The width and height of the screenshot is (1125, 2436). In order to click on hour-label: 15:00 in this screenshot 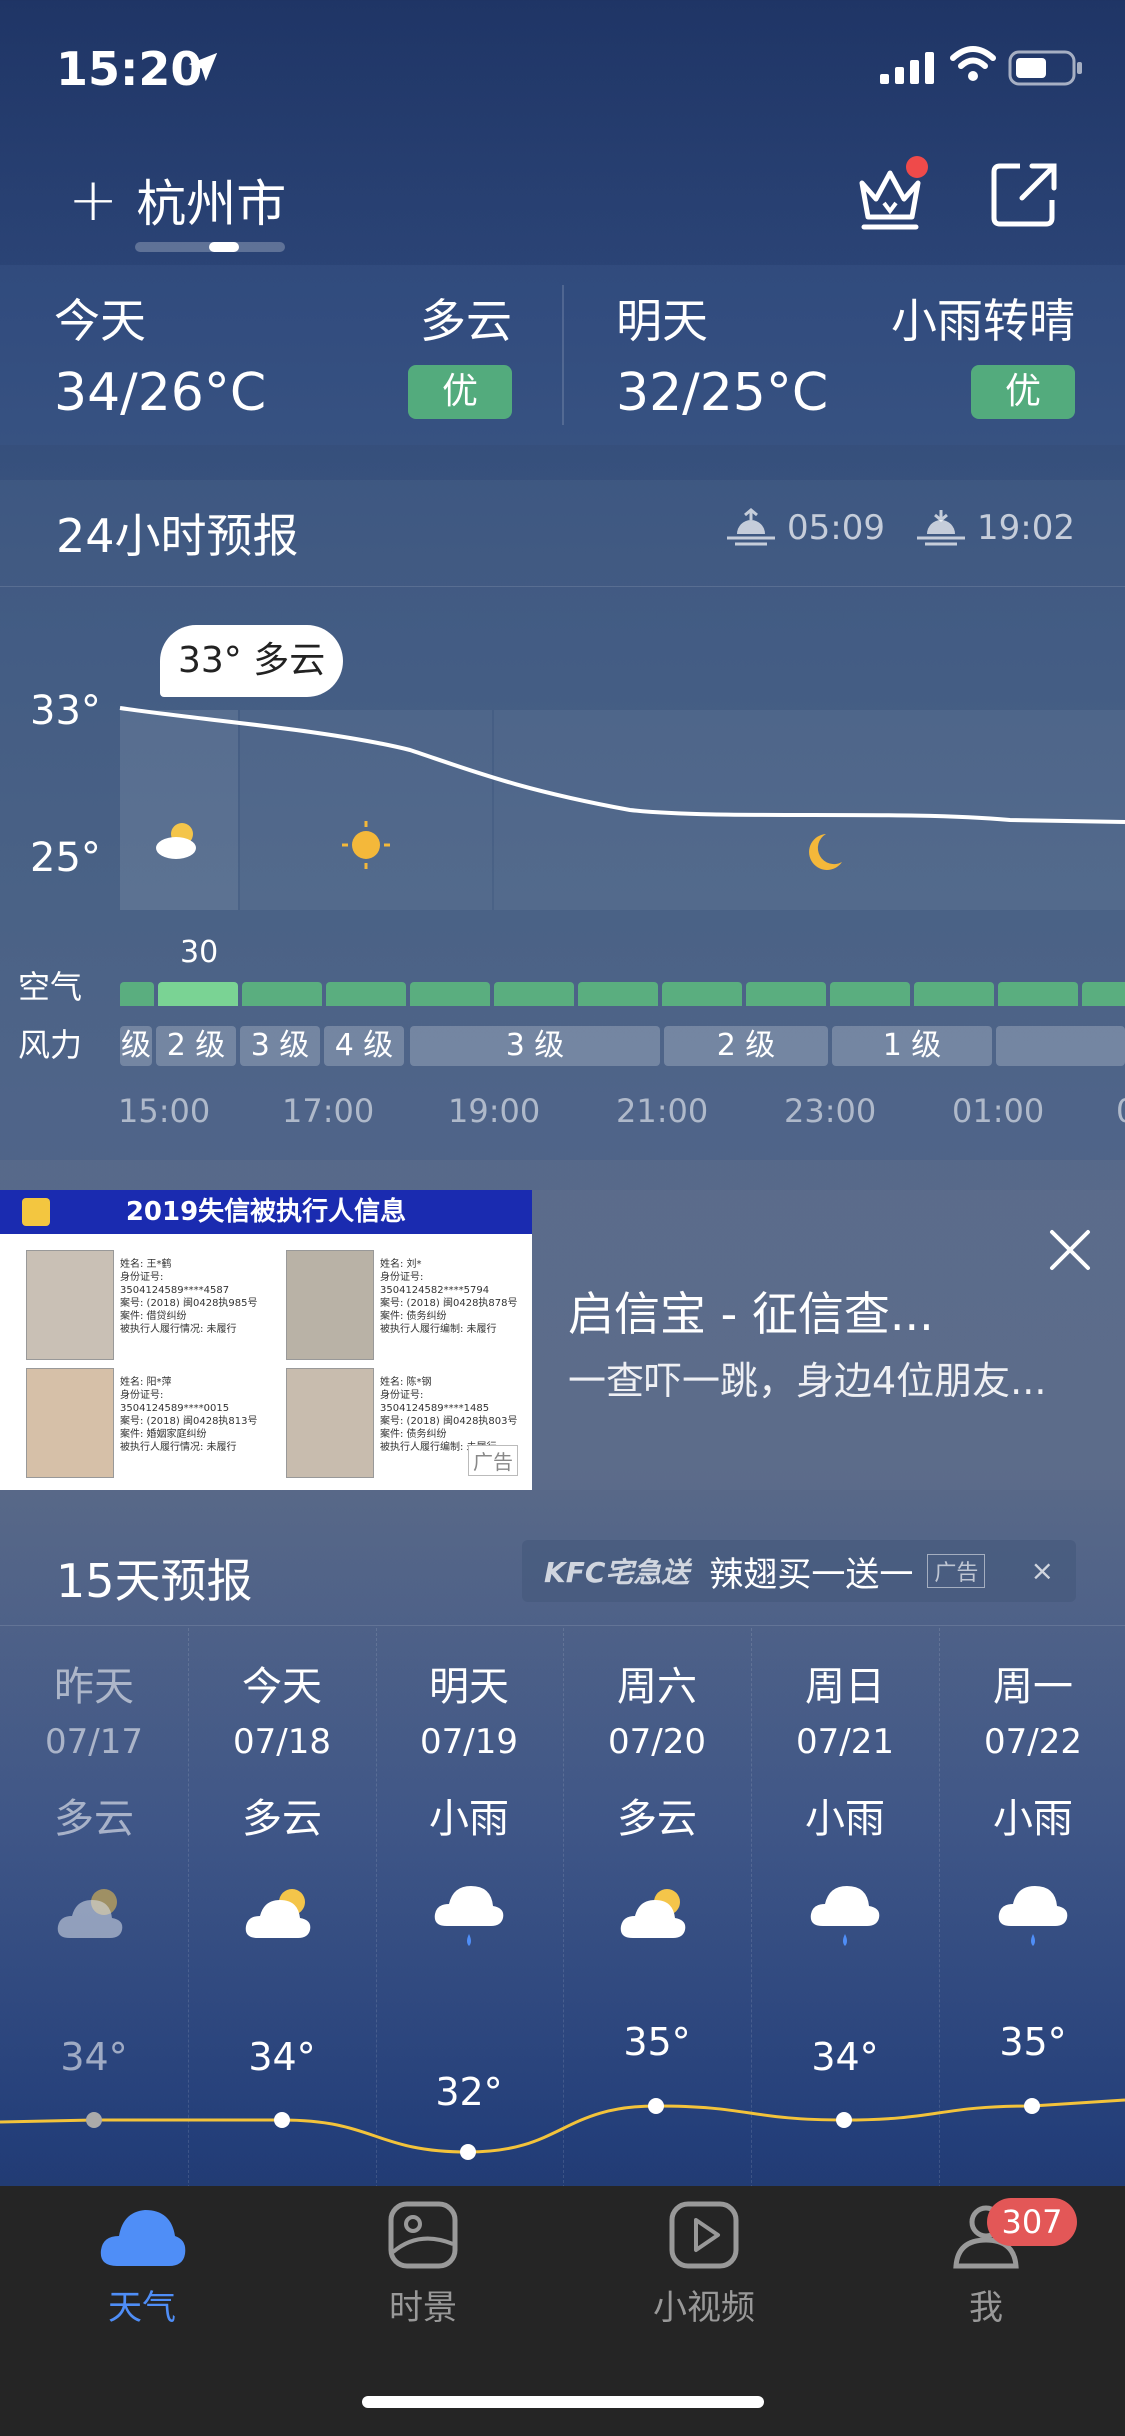, I will do `click(164, 1111)`.